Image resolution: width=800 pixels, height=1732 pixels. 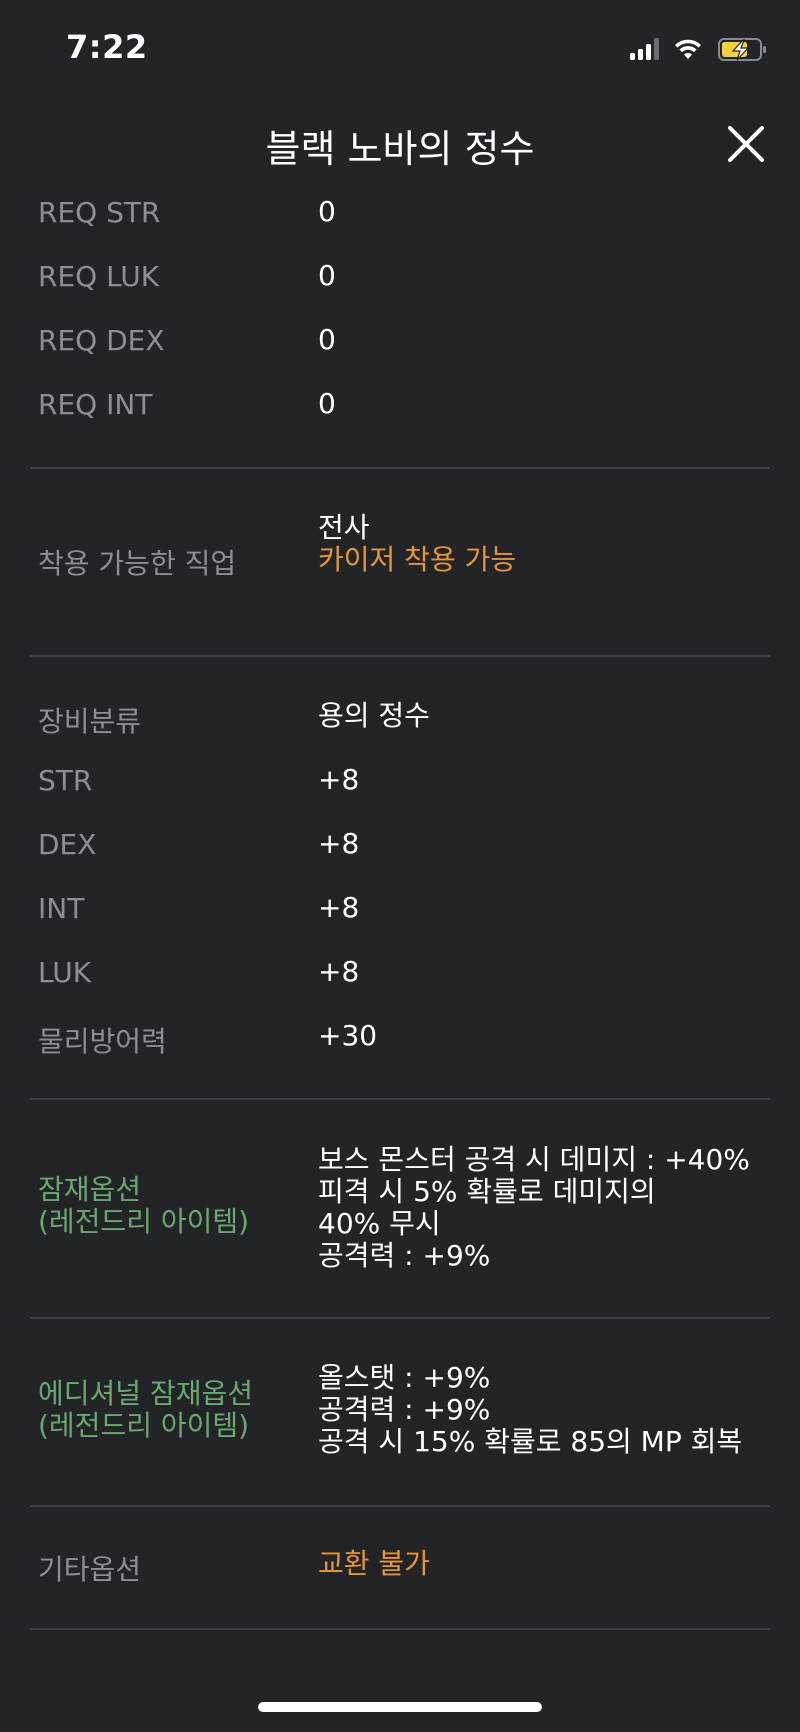 I want to click on additional-potential-line: 공격 시 15% 확률로 85의 MP 회복, so click(x=530, y=1441).